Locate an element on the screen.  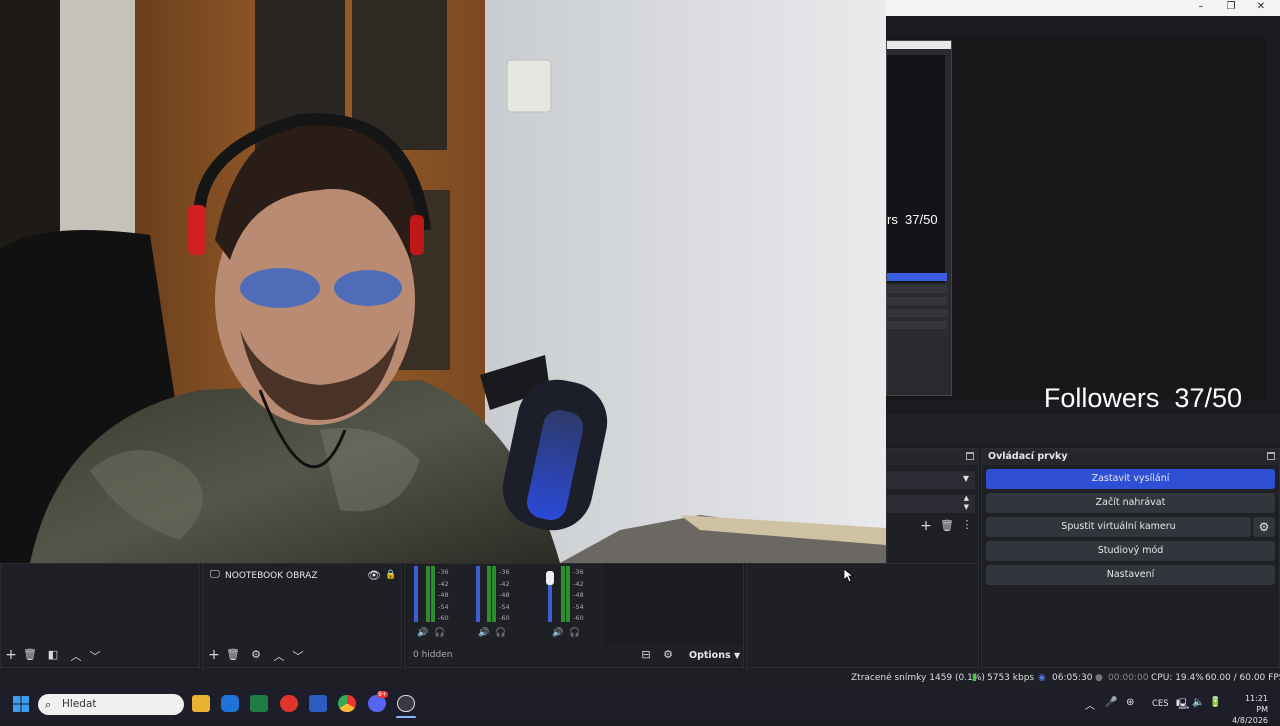
discord-badge: 9+ is located at coordinates (382, 694).